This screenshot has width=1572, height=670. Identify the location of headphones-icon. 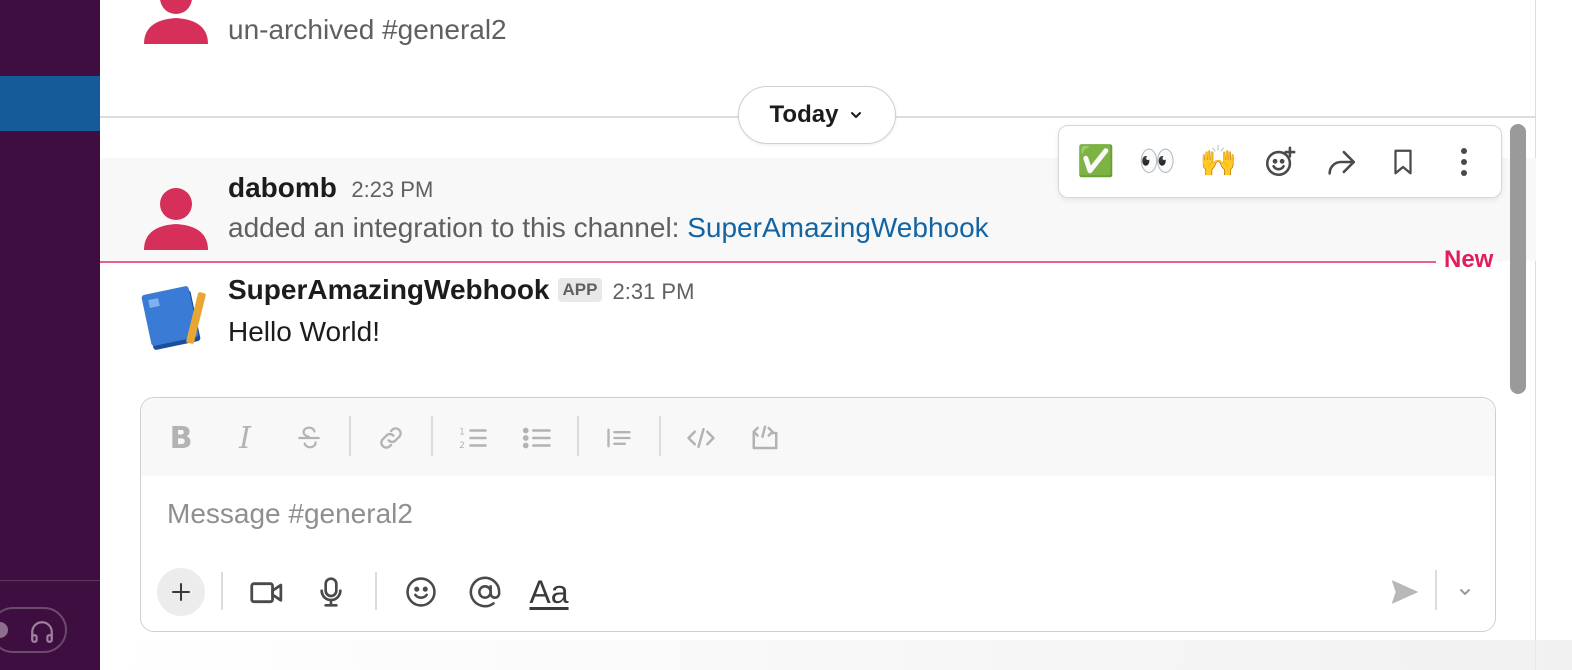
(42, 632).